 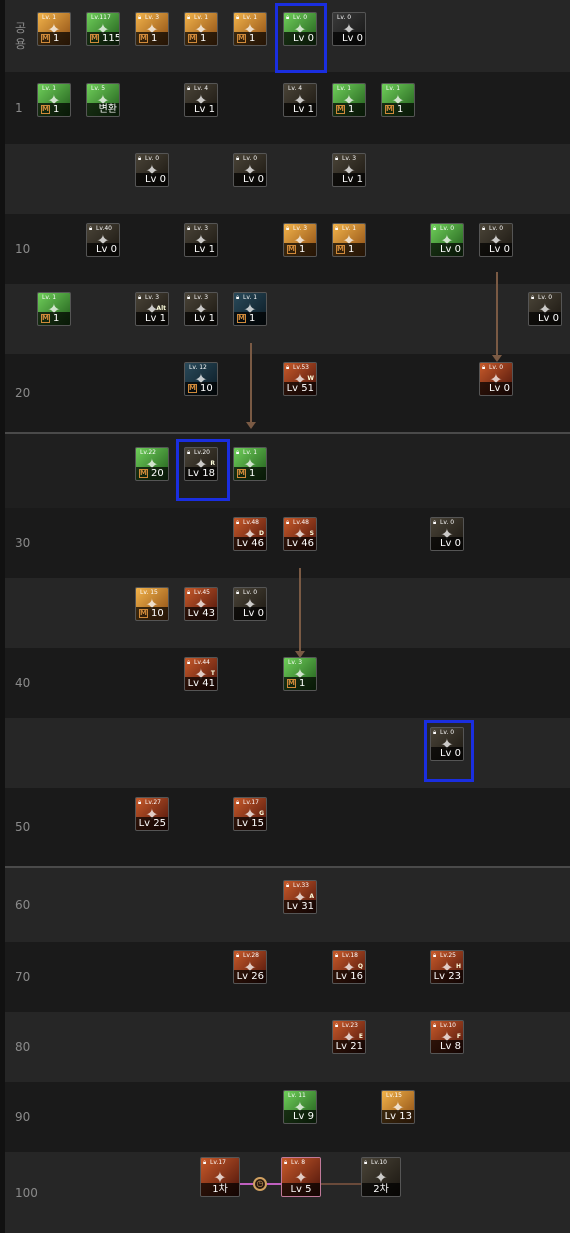 I want to click on skill-slot: ✦ Lv. 12 M 10, so click(x=201, y=379).